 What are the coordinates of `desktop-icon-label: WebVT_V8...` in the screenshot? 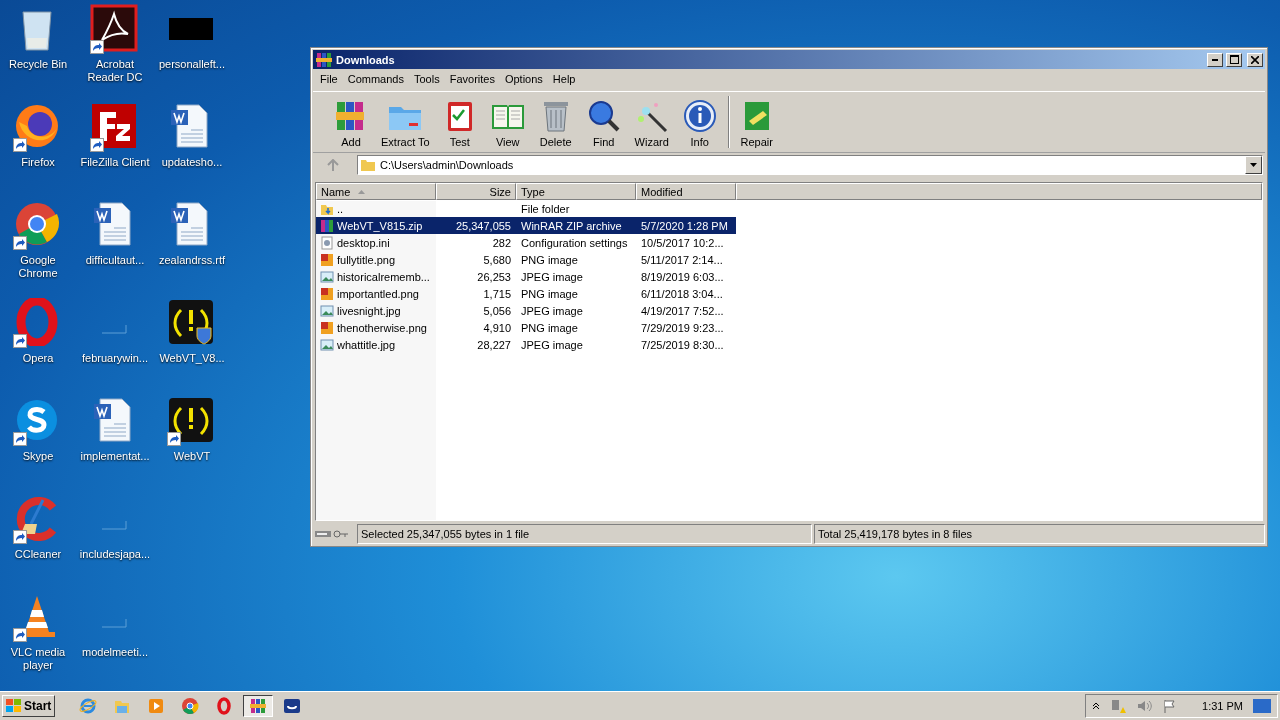 It's located at (192, 358).